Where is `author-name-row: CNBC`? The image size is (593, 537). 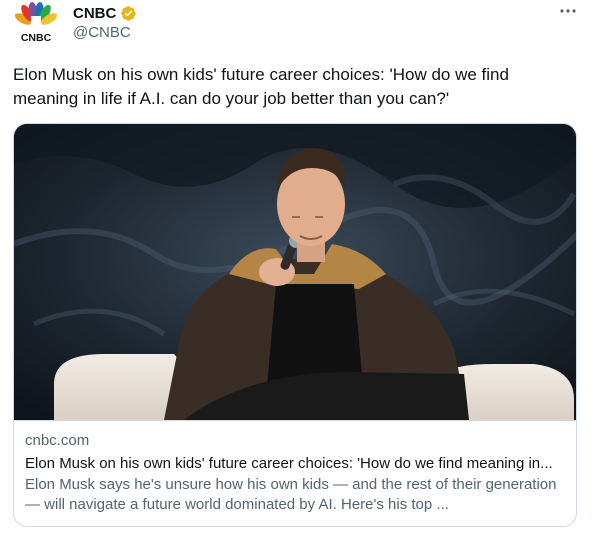
author-name-row: CNBC is located at coordinates (105, 13).